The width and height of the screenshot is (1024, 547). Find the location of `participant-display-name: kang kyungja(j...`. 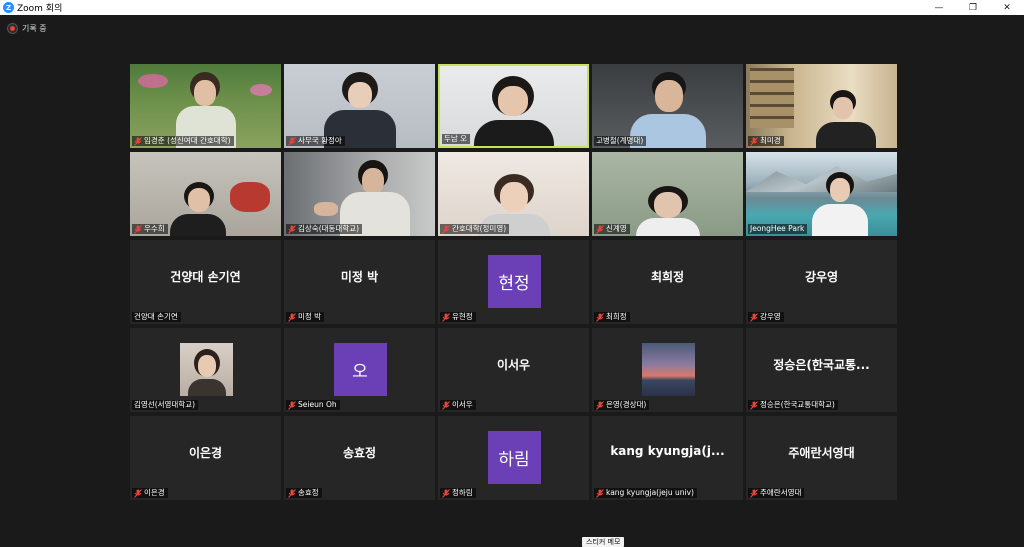

participant-display-name: kang kyungja(j... is located at coordinates (667, 451).